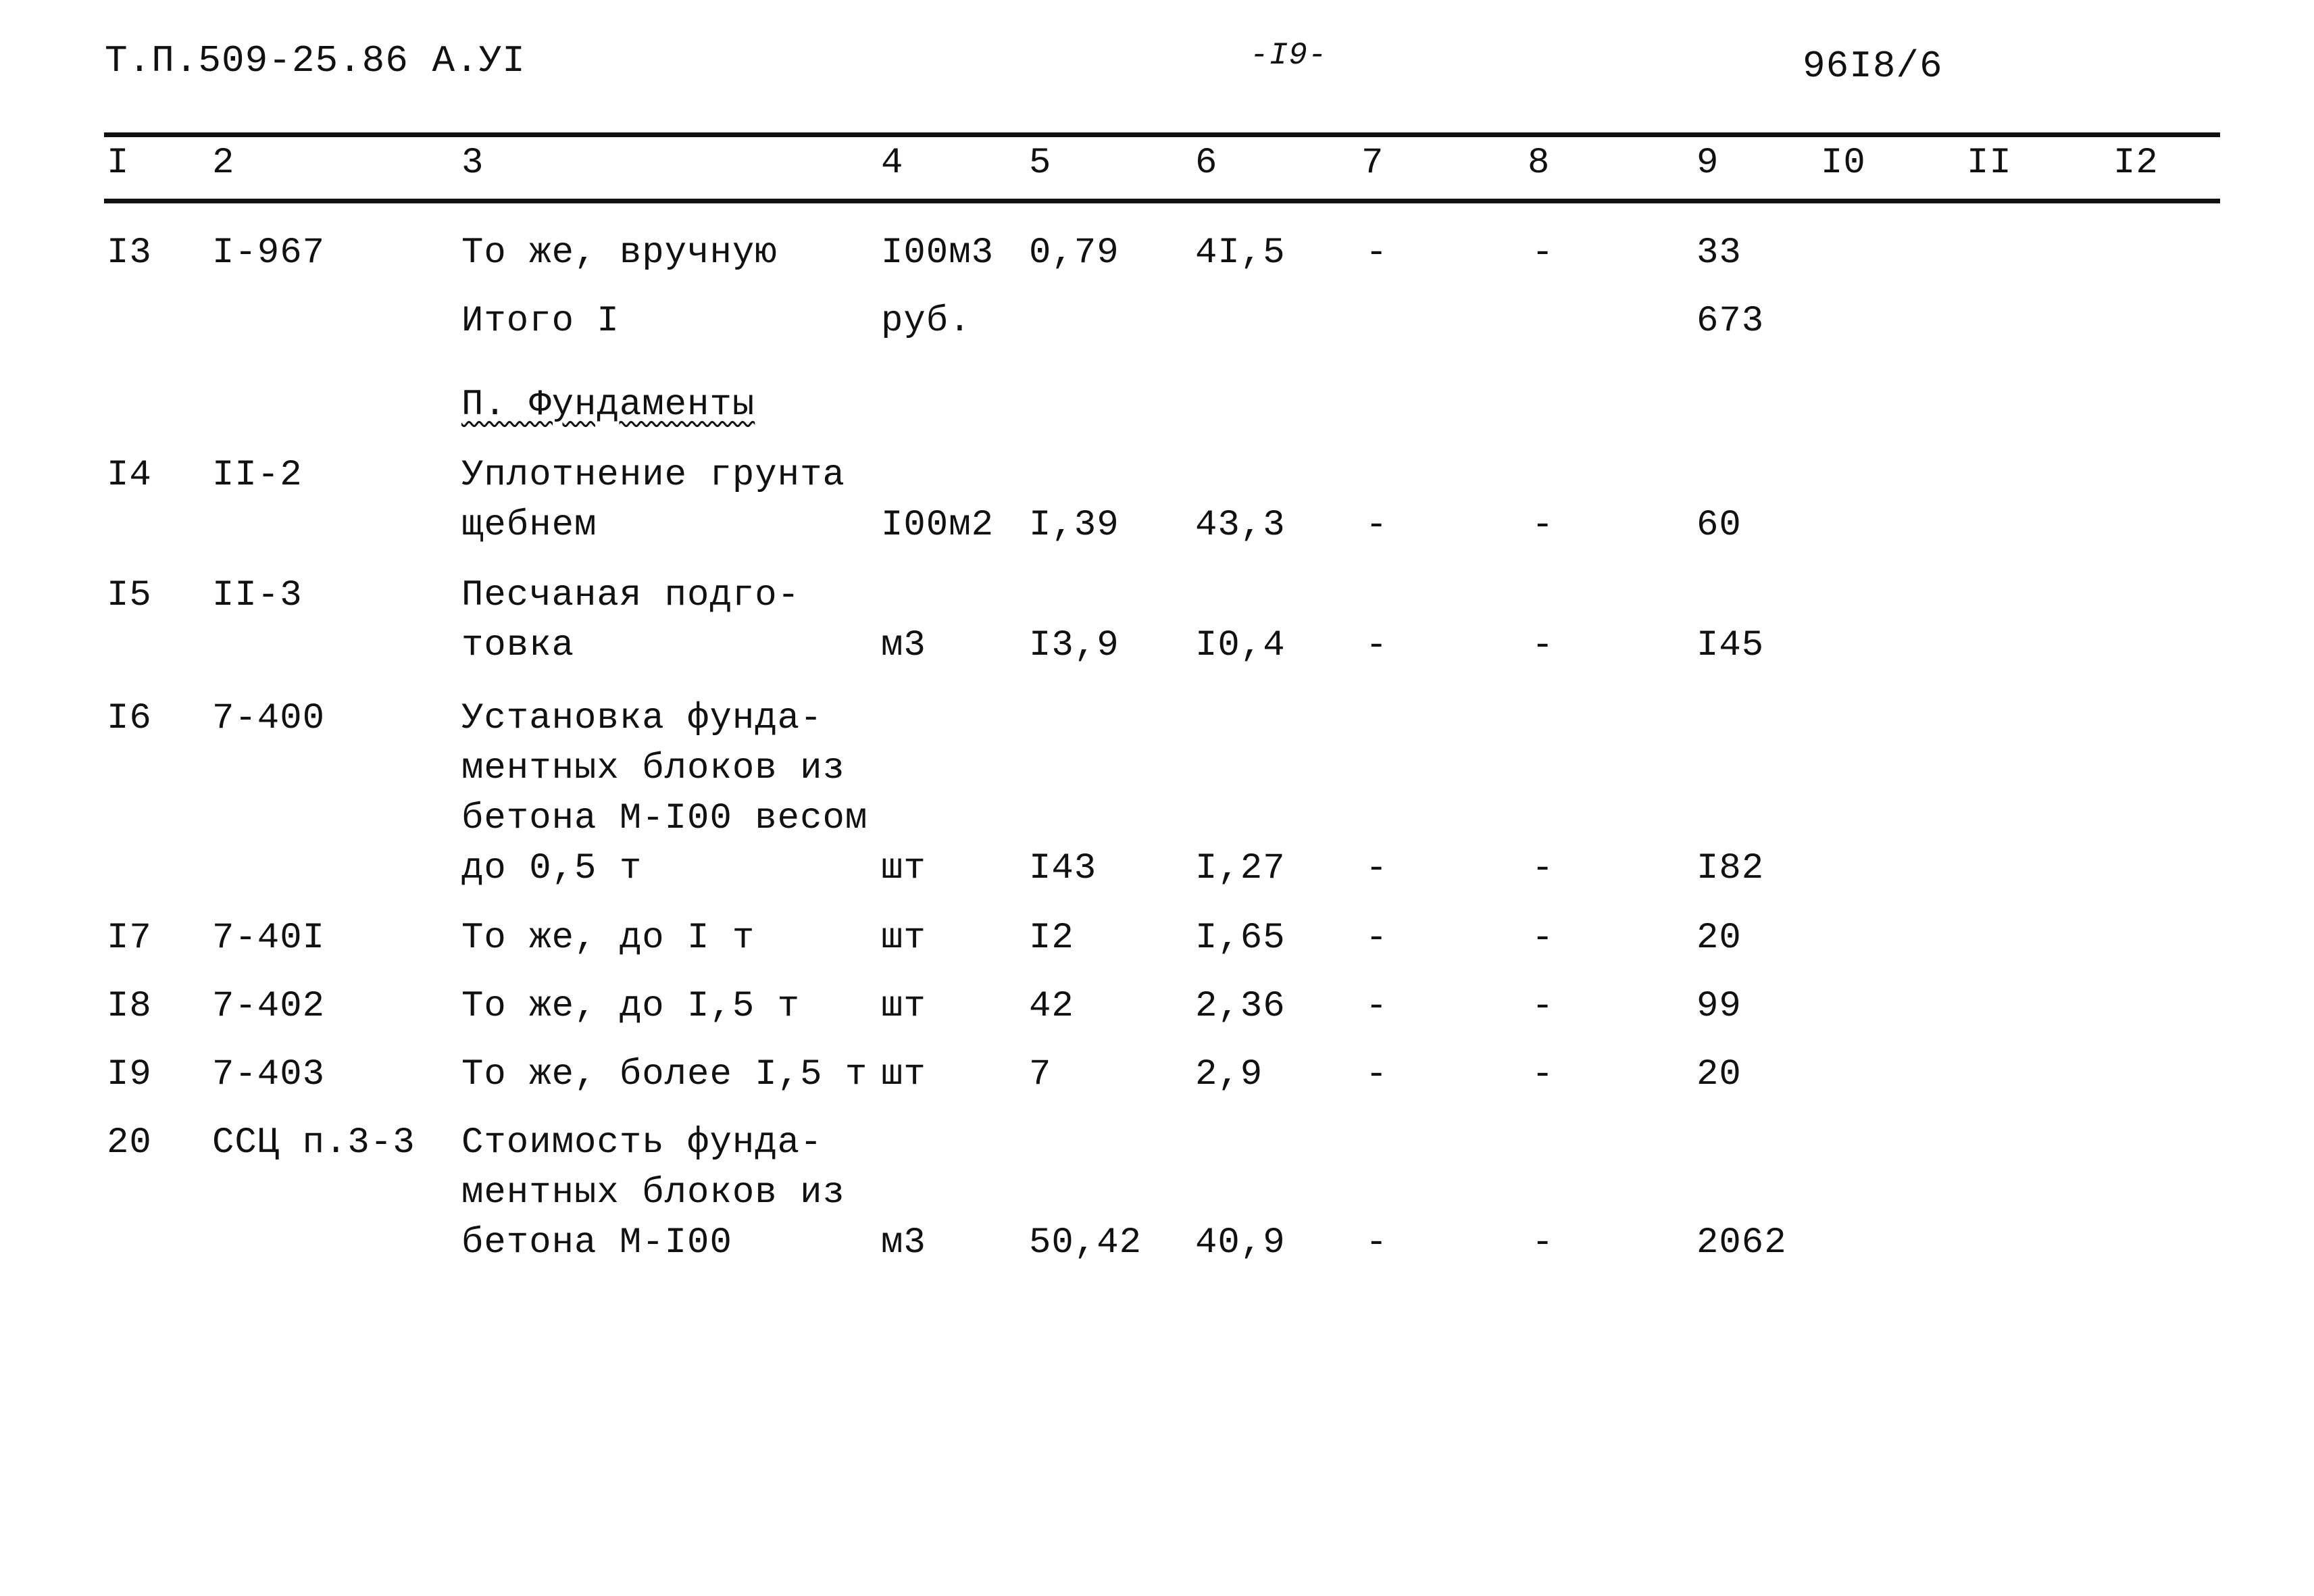 The width and height of the screenshot is (2314, 1596). I want to click on total-cost: 673, so click(1731, 322).